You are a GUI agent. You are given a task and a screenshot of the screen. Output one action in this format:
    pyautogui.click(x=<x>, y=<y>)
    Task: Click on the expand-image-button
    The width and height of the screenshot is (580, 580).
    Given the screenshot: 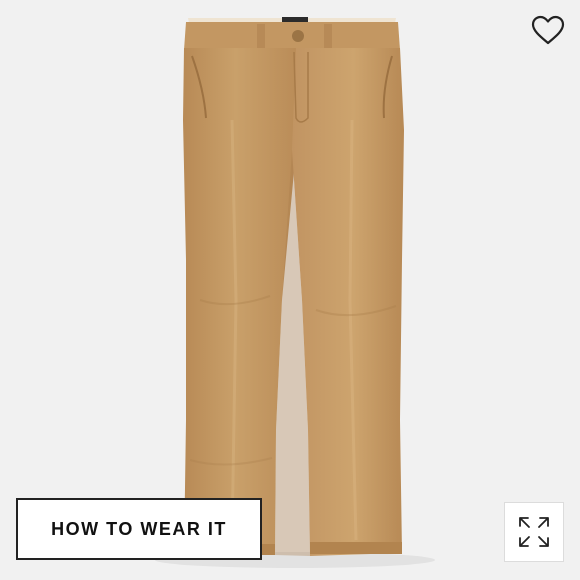 What is the action you would take?
    pyautogui.click(x=534, y=532)
    